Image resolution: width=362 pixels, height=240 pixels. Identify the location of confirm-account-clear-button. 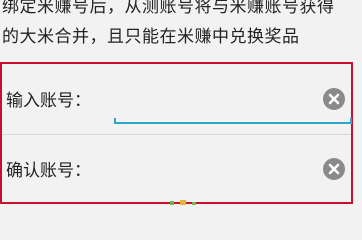
(334, 169).